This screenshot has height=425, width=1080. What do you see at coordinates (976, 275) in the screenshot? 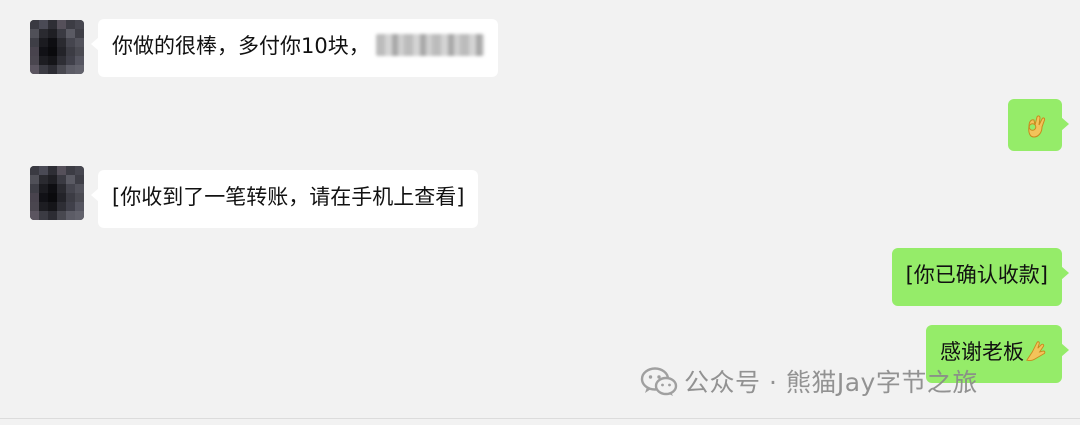
I see `message-text: [你已确认收款]` at bounding box center [976, 275].